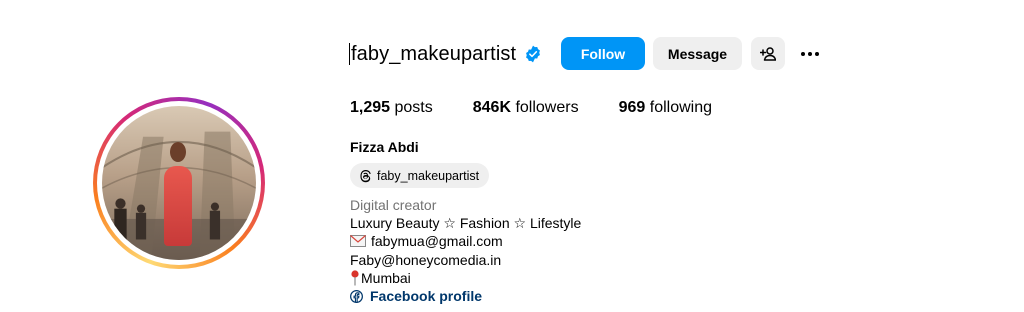 The width and height of the screenshot is (1024, 312). I want to click on threads-handle: faby_makeupartist, so click(428, 175).